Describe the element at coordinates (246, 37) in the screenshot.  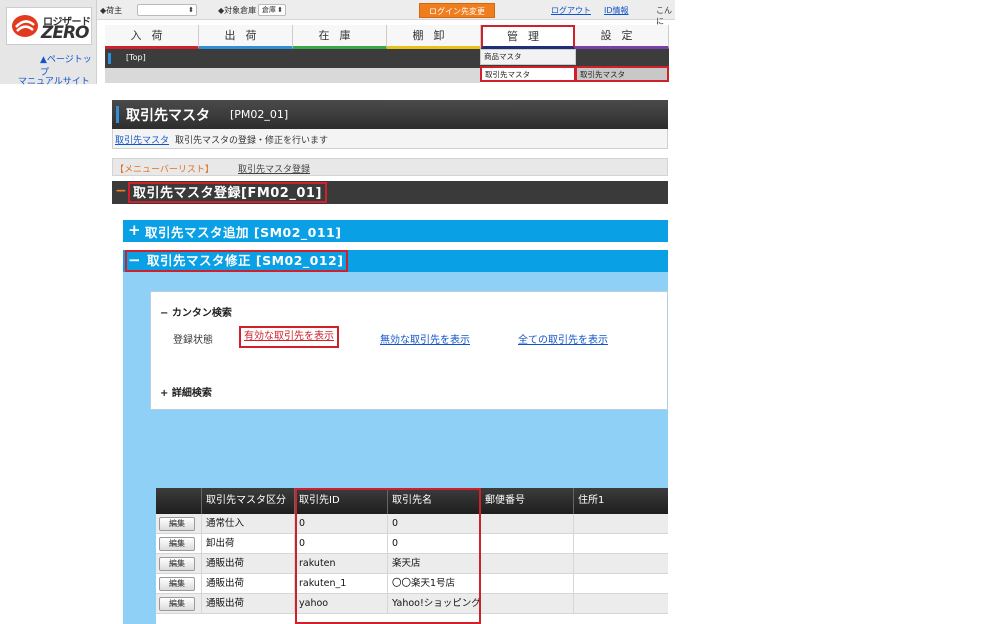
I see `tab-shipping: 出荷` at that location.